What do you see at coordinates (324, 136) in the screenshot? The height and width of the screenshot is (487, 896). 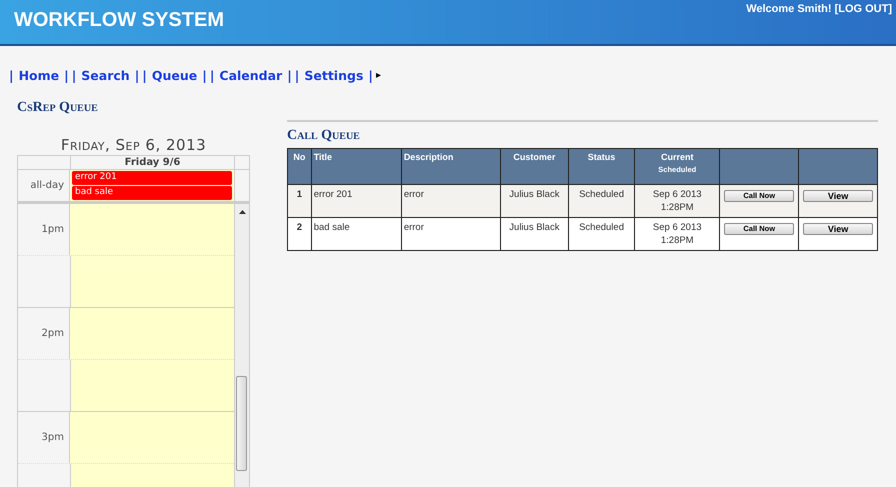 I see `section-title: Call Queue` at bounding box center [324, 136].